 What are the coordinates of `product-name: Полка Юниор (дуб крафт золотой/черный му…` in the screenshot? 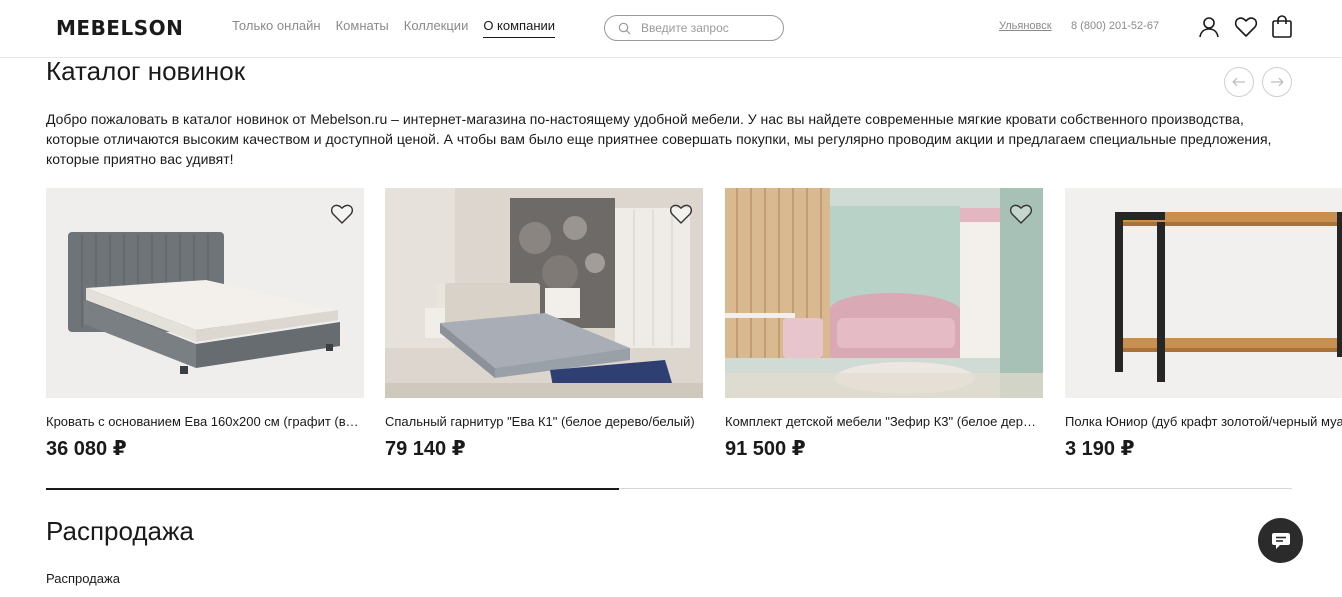 It's located at (1203, 421).